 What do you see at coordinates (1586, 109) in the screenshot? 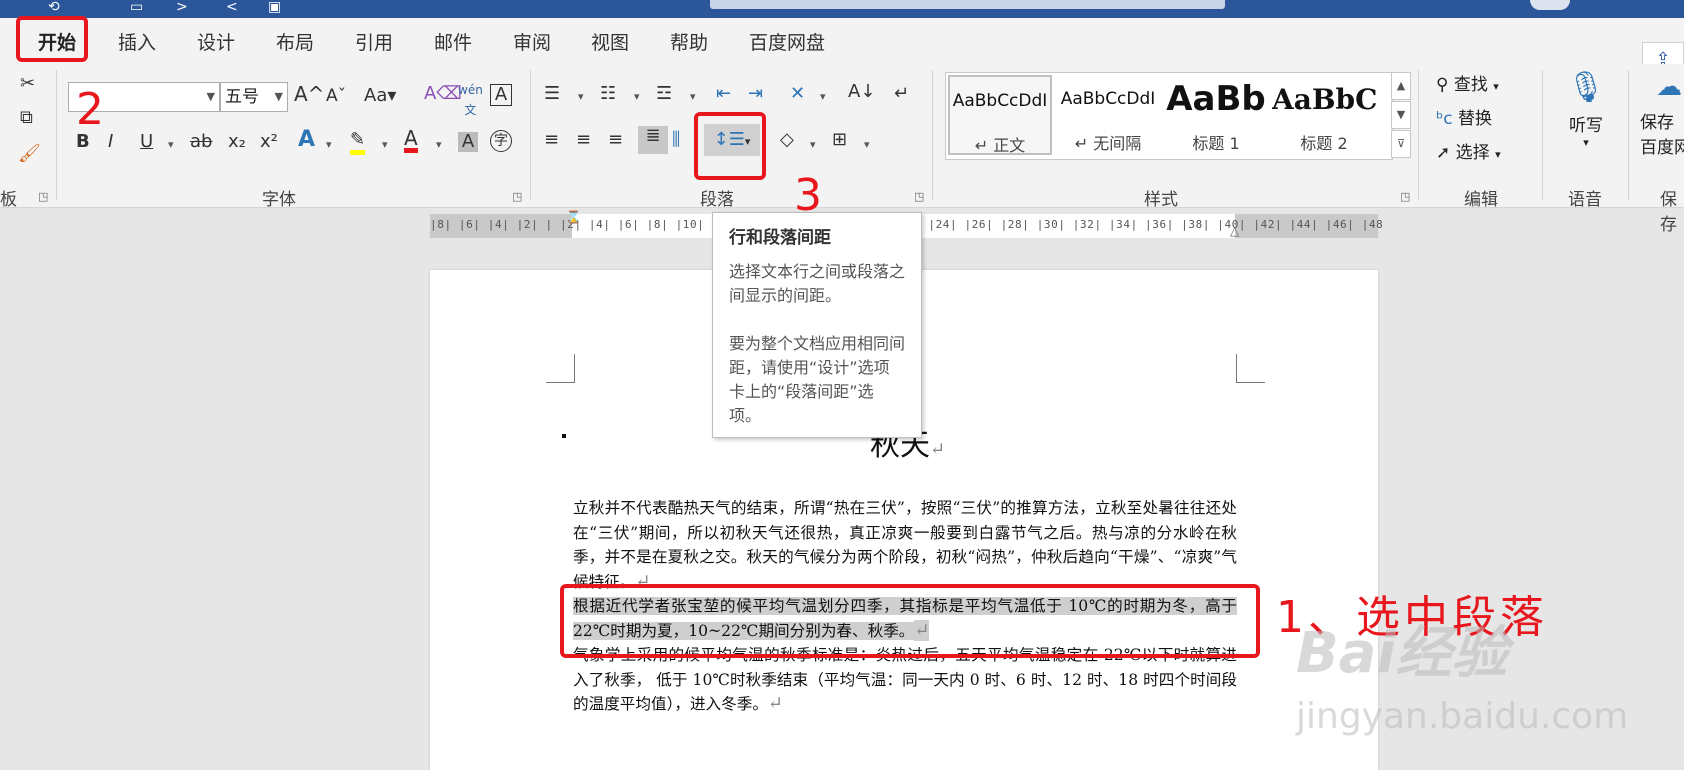
I see `dictate-button: 🎙 听写 ▾` at bounding box center [1586, 109].